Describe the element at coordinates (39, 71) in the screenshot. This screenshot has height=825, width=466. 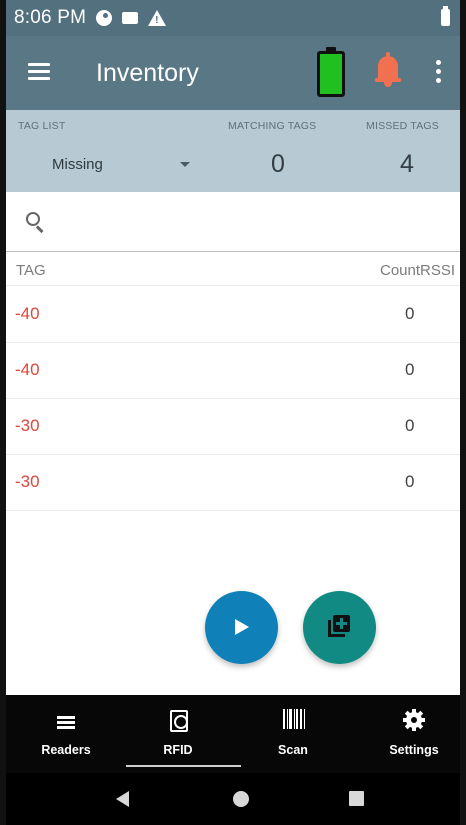
I see `menu-icon` at that location.